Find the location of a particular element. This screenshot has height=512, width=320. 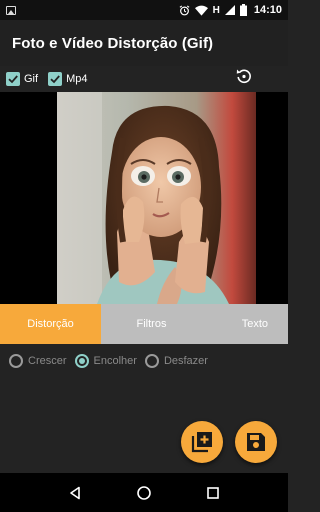

tool-tabs: Distorção Filtros Texto is located at coordinates (144, 324).